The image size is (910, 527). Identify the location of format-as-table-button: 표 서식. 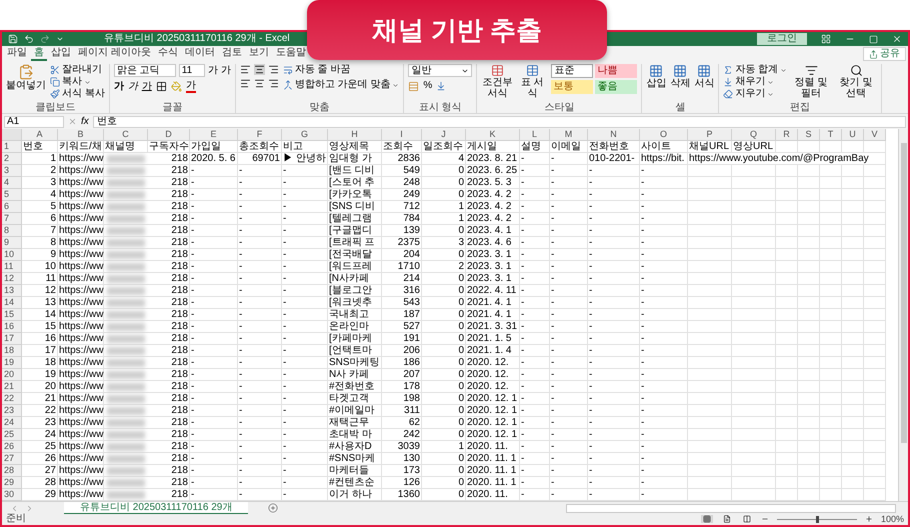
(532, 81).